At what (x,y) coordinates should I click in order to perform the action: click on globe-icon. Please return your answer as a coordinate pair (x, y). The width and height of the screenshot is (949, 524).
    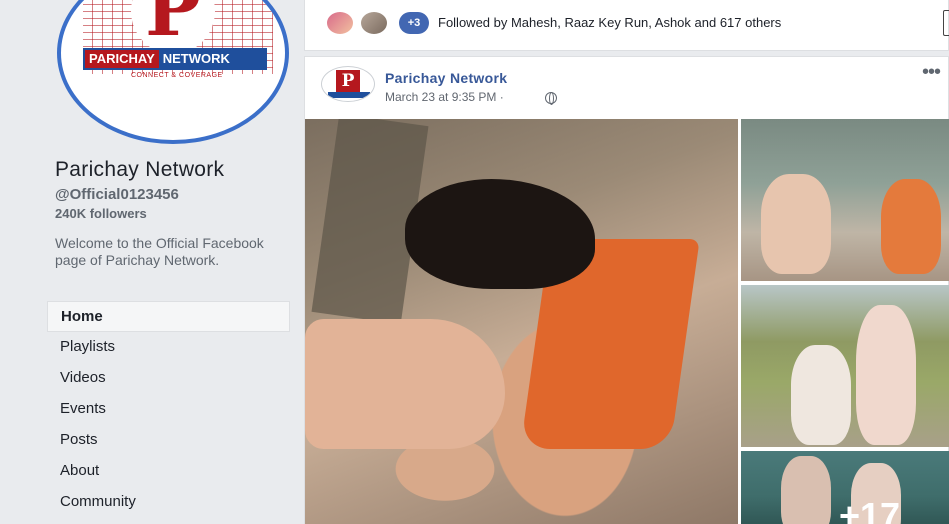
    Looking at the image, I should click on (551, 98).